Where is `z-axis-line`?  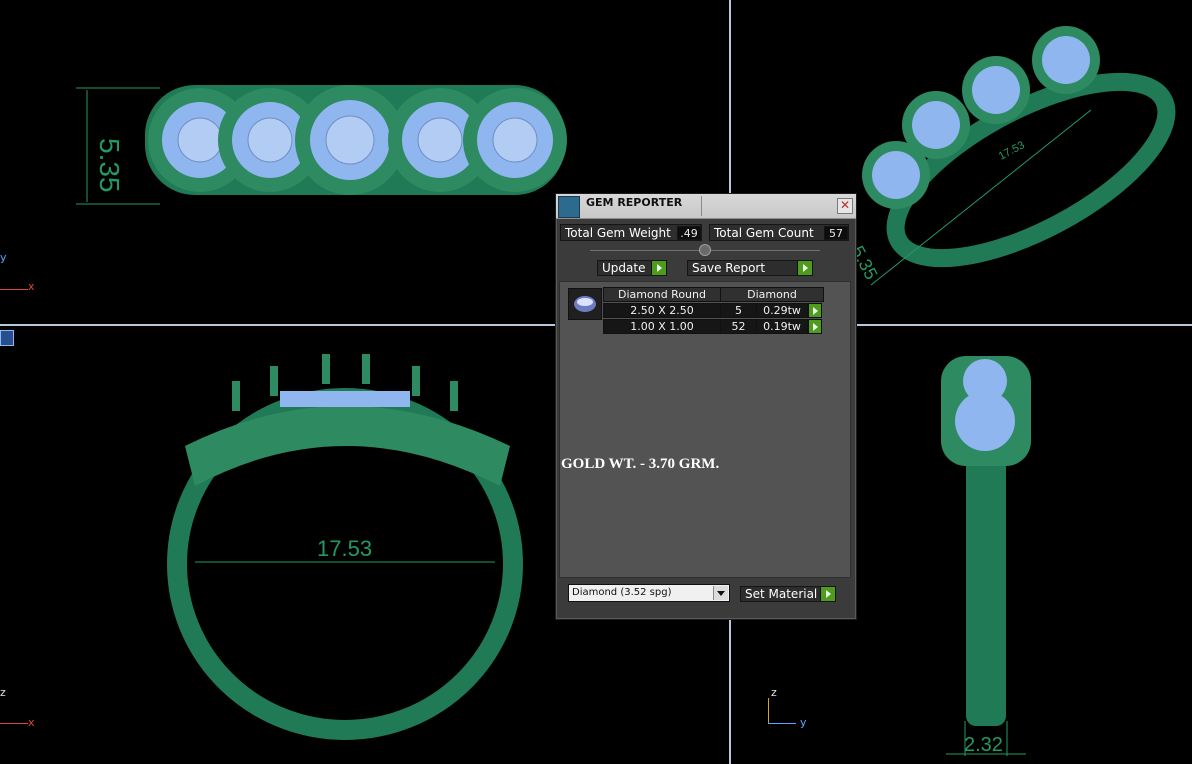 z-axis-line is located at coordinates (768, 710).